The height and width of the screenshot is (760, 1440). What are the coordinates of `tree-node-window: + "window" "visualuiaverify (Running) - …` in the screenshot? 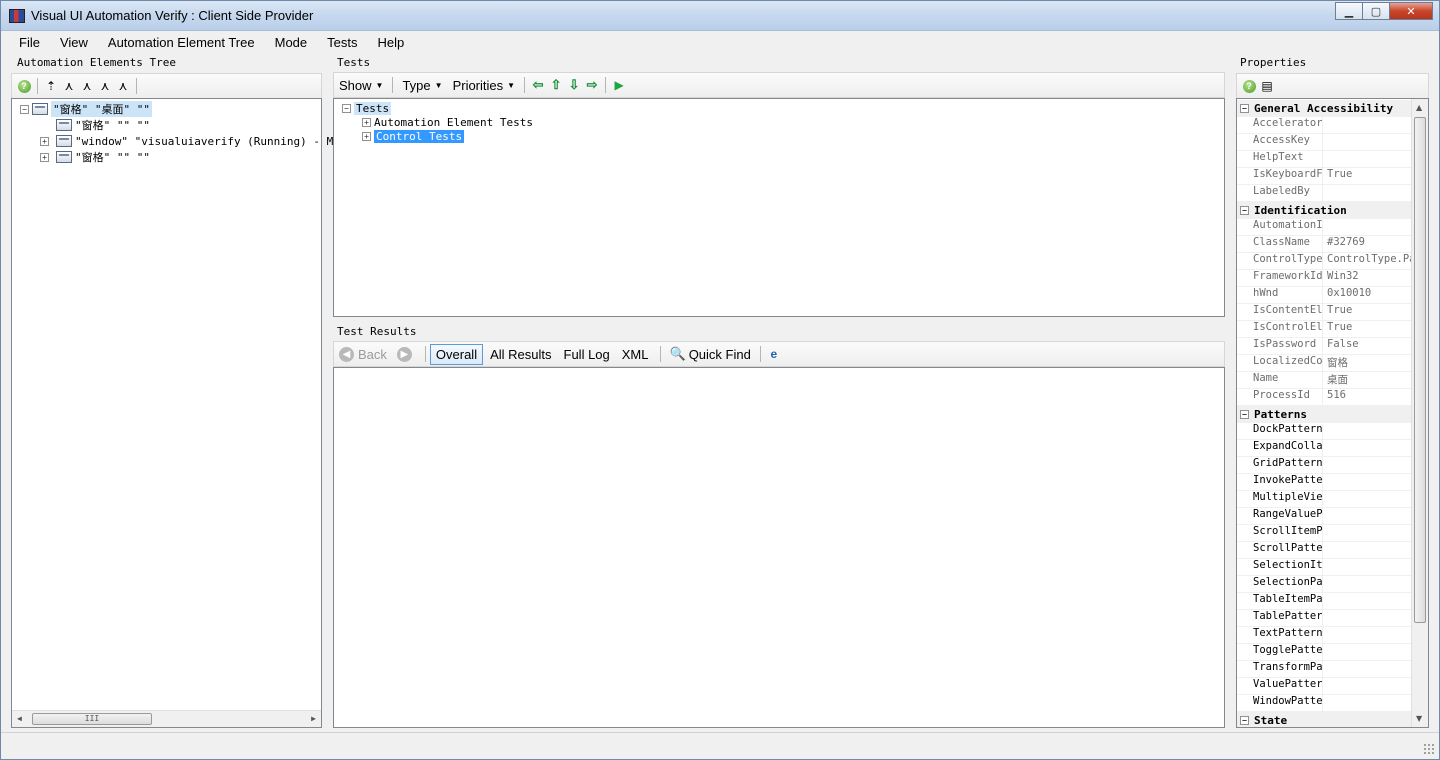 It's located at (193, 141).